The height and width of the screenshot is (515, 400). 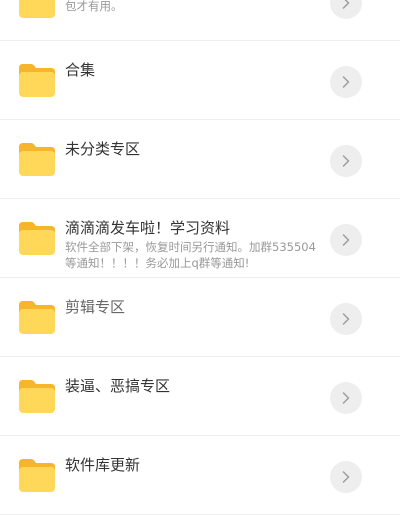 What do you see at coordinates (95, 307) in the screenshot?
I see `folder-title: 剪辑专区` at bounding box center [95, 307].